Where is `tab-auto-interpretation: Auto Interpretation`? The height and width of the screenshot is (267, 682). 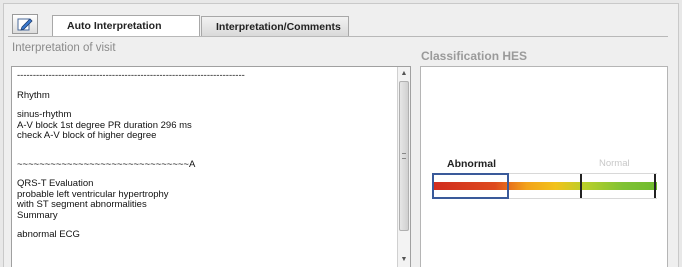
tab-auto-interpretation: Auto Interpretation is located at coordinates (126, 26).